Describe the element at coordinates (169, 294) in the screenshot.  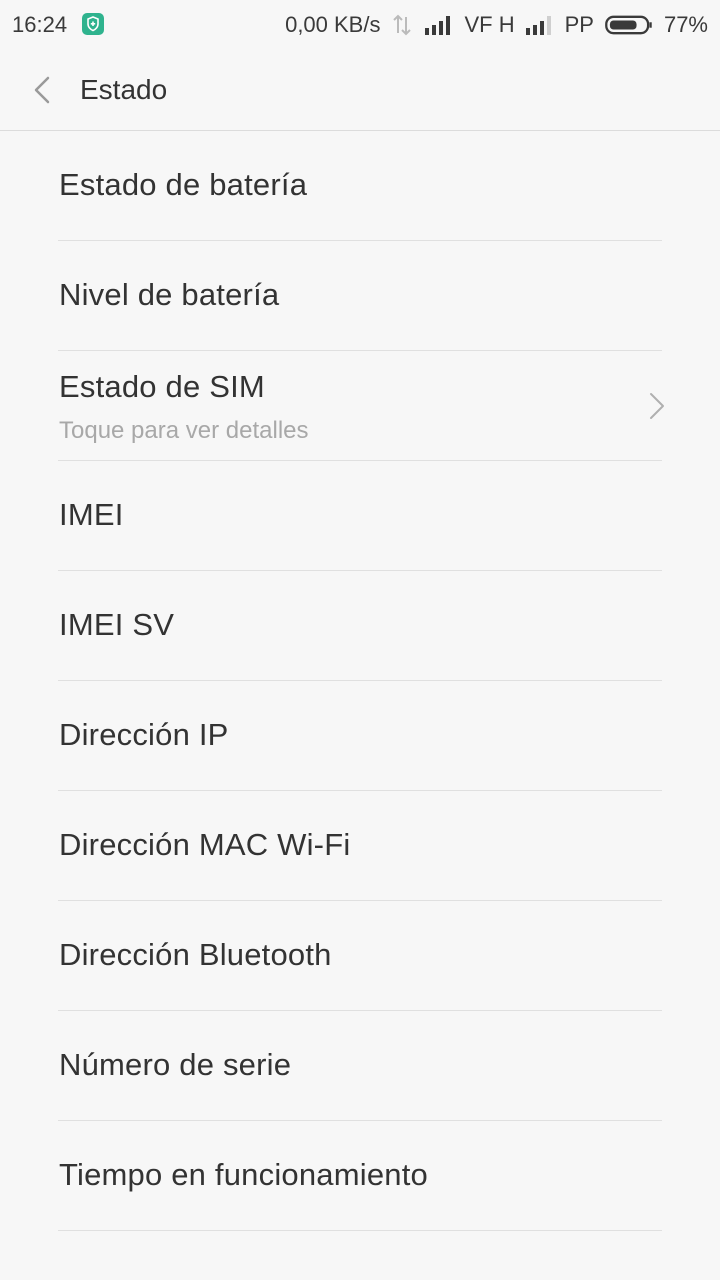
I see `list-item-title: Nivel de batería` at that location.